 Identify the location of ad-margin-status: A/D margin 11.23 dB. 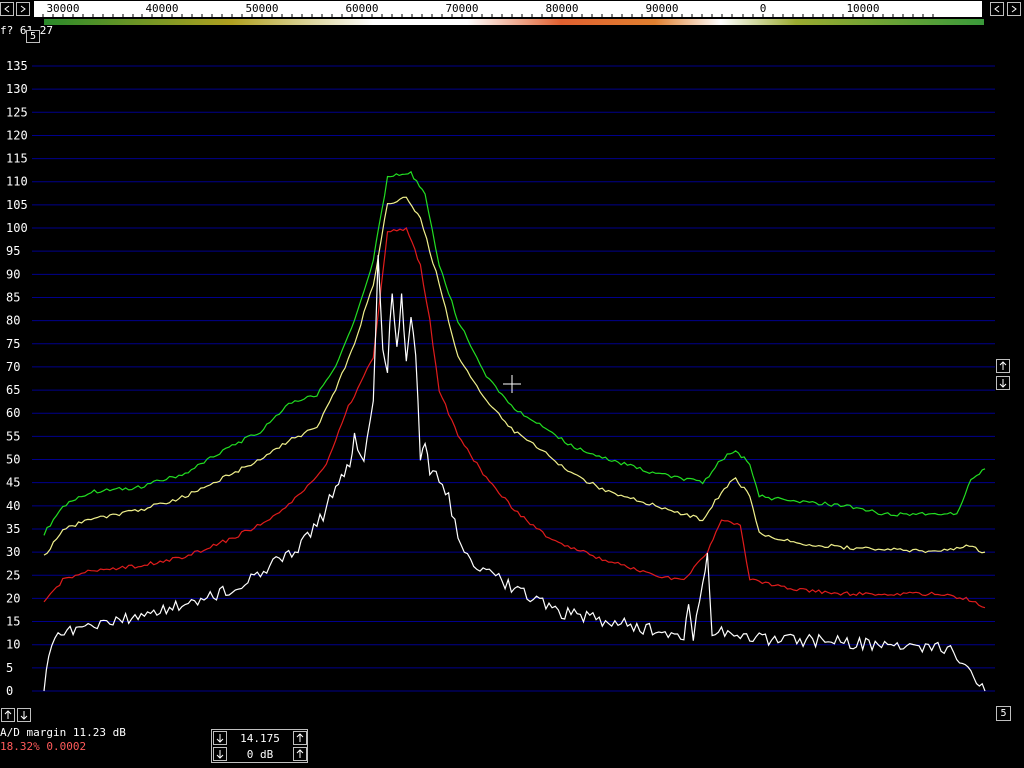
(63, 732).